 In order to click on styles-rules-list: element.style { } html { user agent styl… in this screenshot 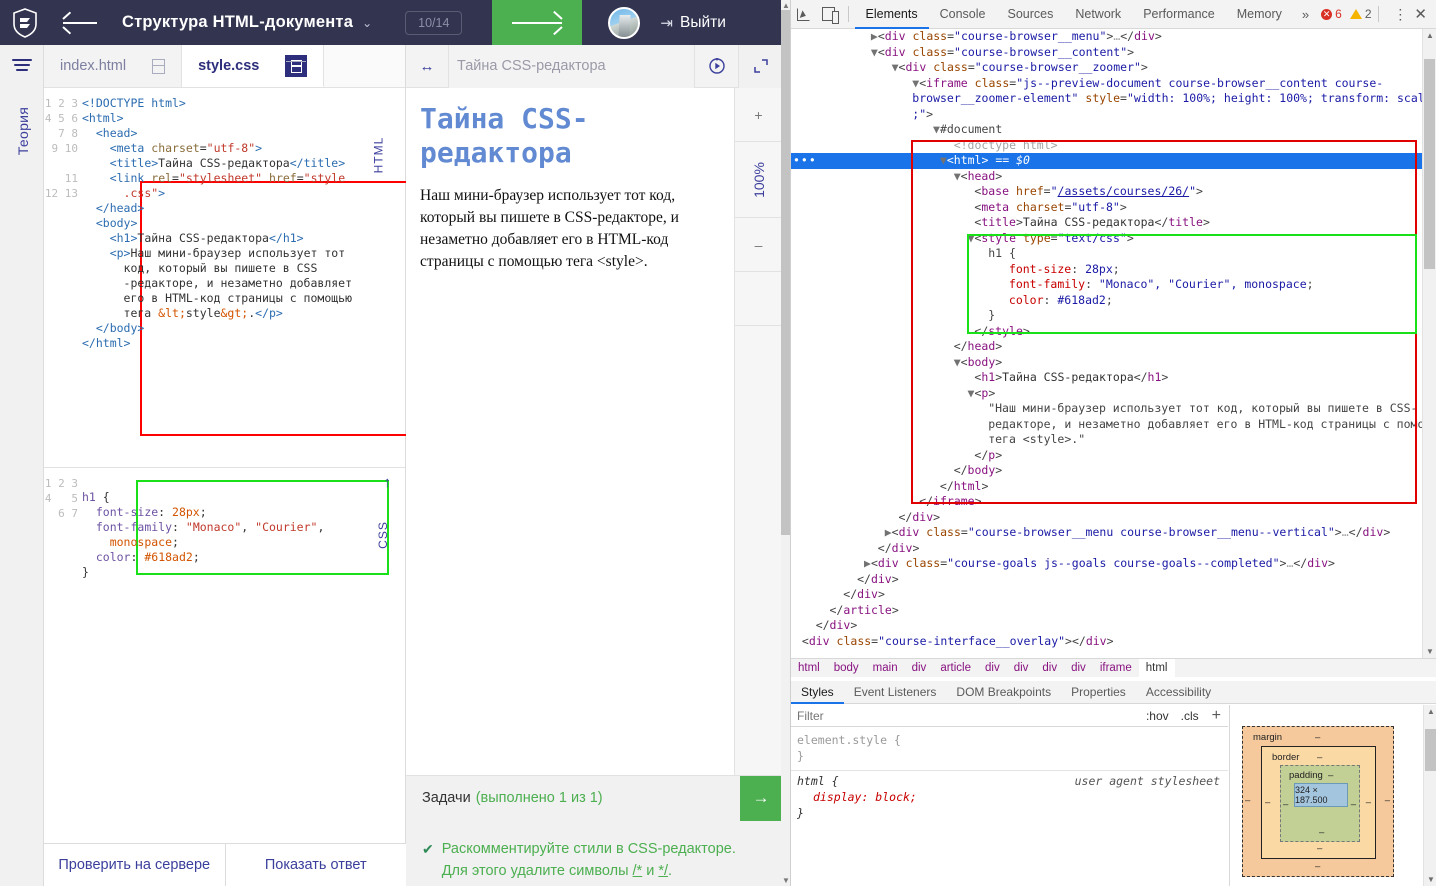, I will do `click(1009, 807)`.